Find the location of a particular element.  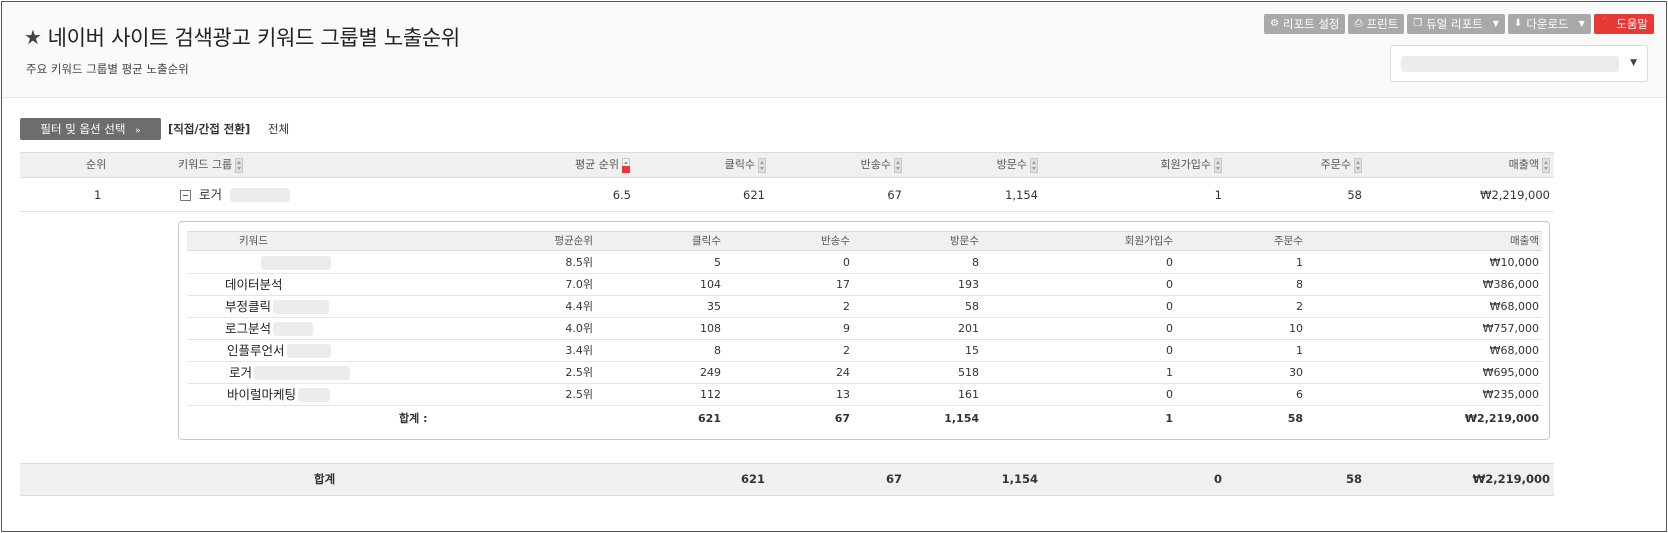

col-visits: 방문수 is located at coordinates (969, 165).